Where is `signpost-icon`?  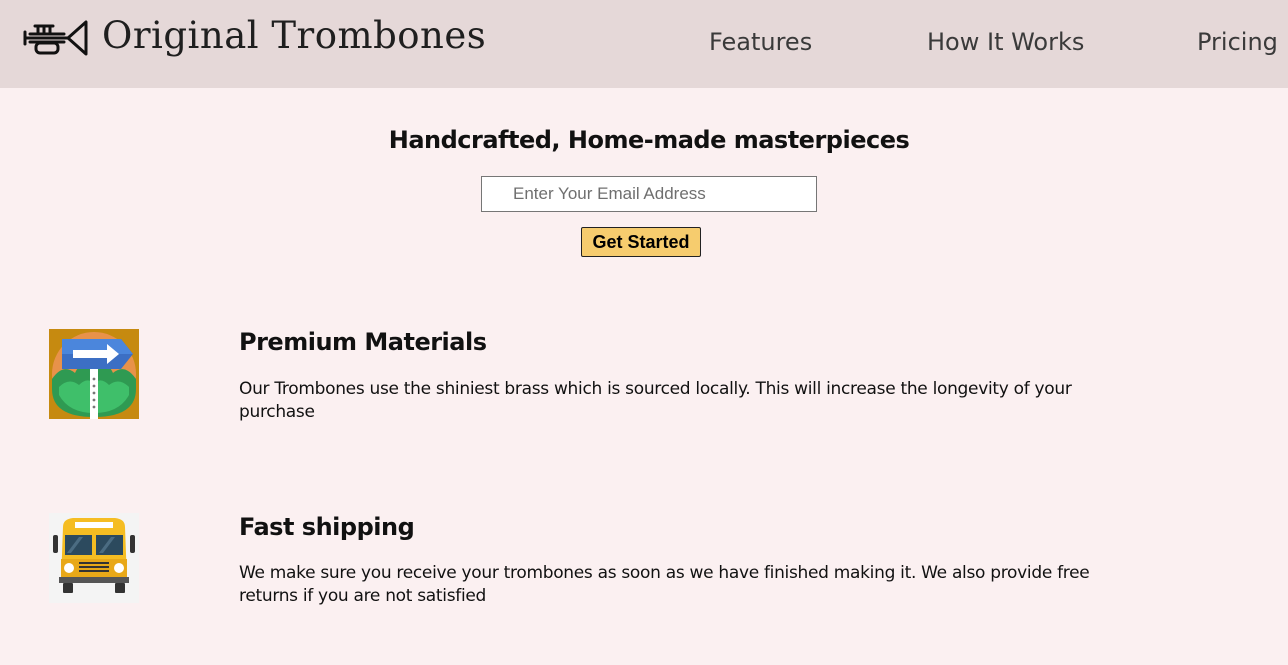
signpost-icon is located at coordinates (94, 374).